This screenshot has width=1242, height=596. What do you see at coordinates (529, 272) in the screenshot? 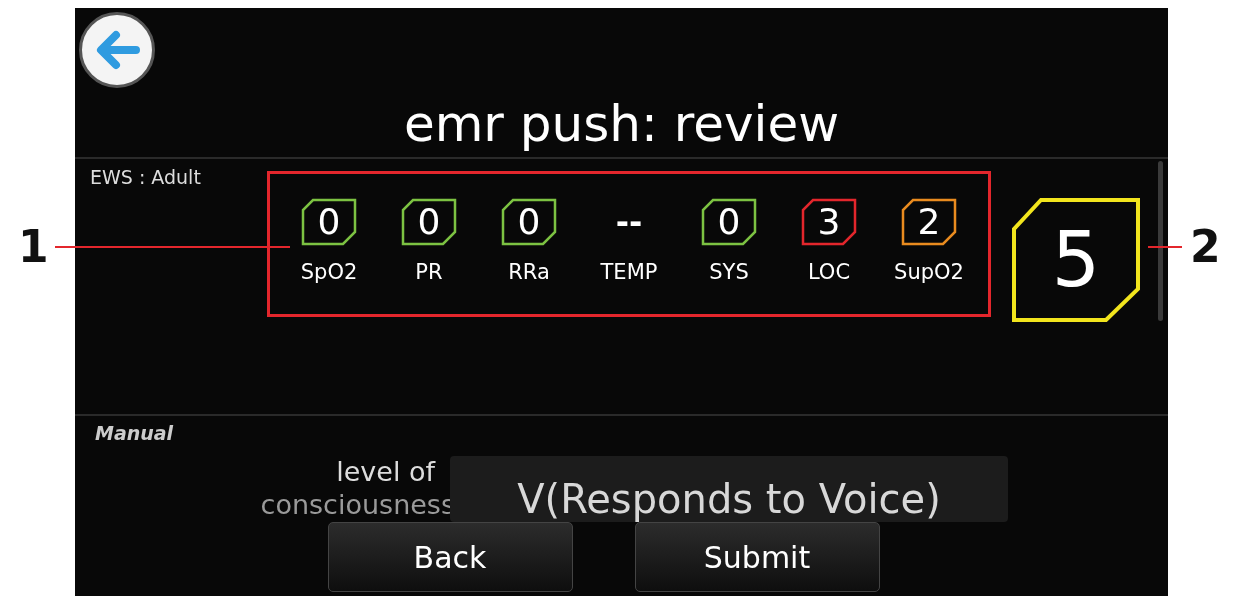
I see `parameter-label: RRa` at bounding box center [529, 272].